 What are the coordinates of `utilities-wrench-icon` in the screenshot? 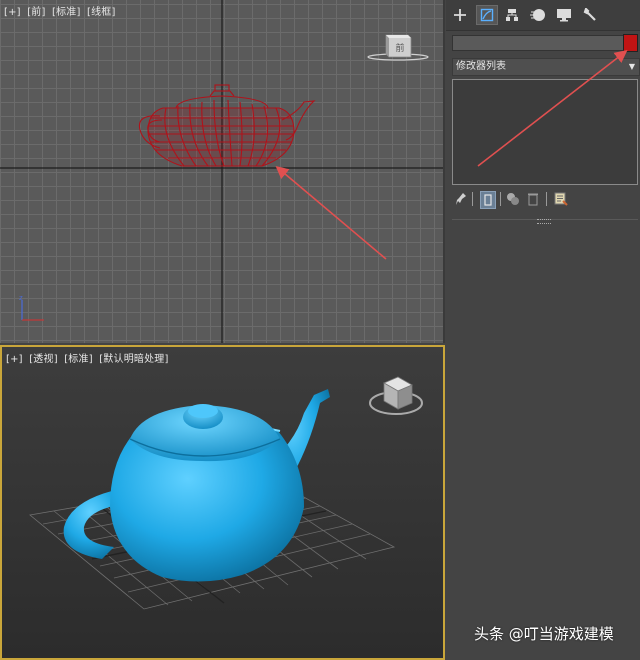 It's located at (589, 14).